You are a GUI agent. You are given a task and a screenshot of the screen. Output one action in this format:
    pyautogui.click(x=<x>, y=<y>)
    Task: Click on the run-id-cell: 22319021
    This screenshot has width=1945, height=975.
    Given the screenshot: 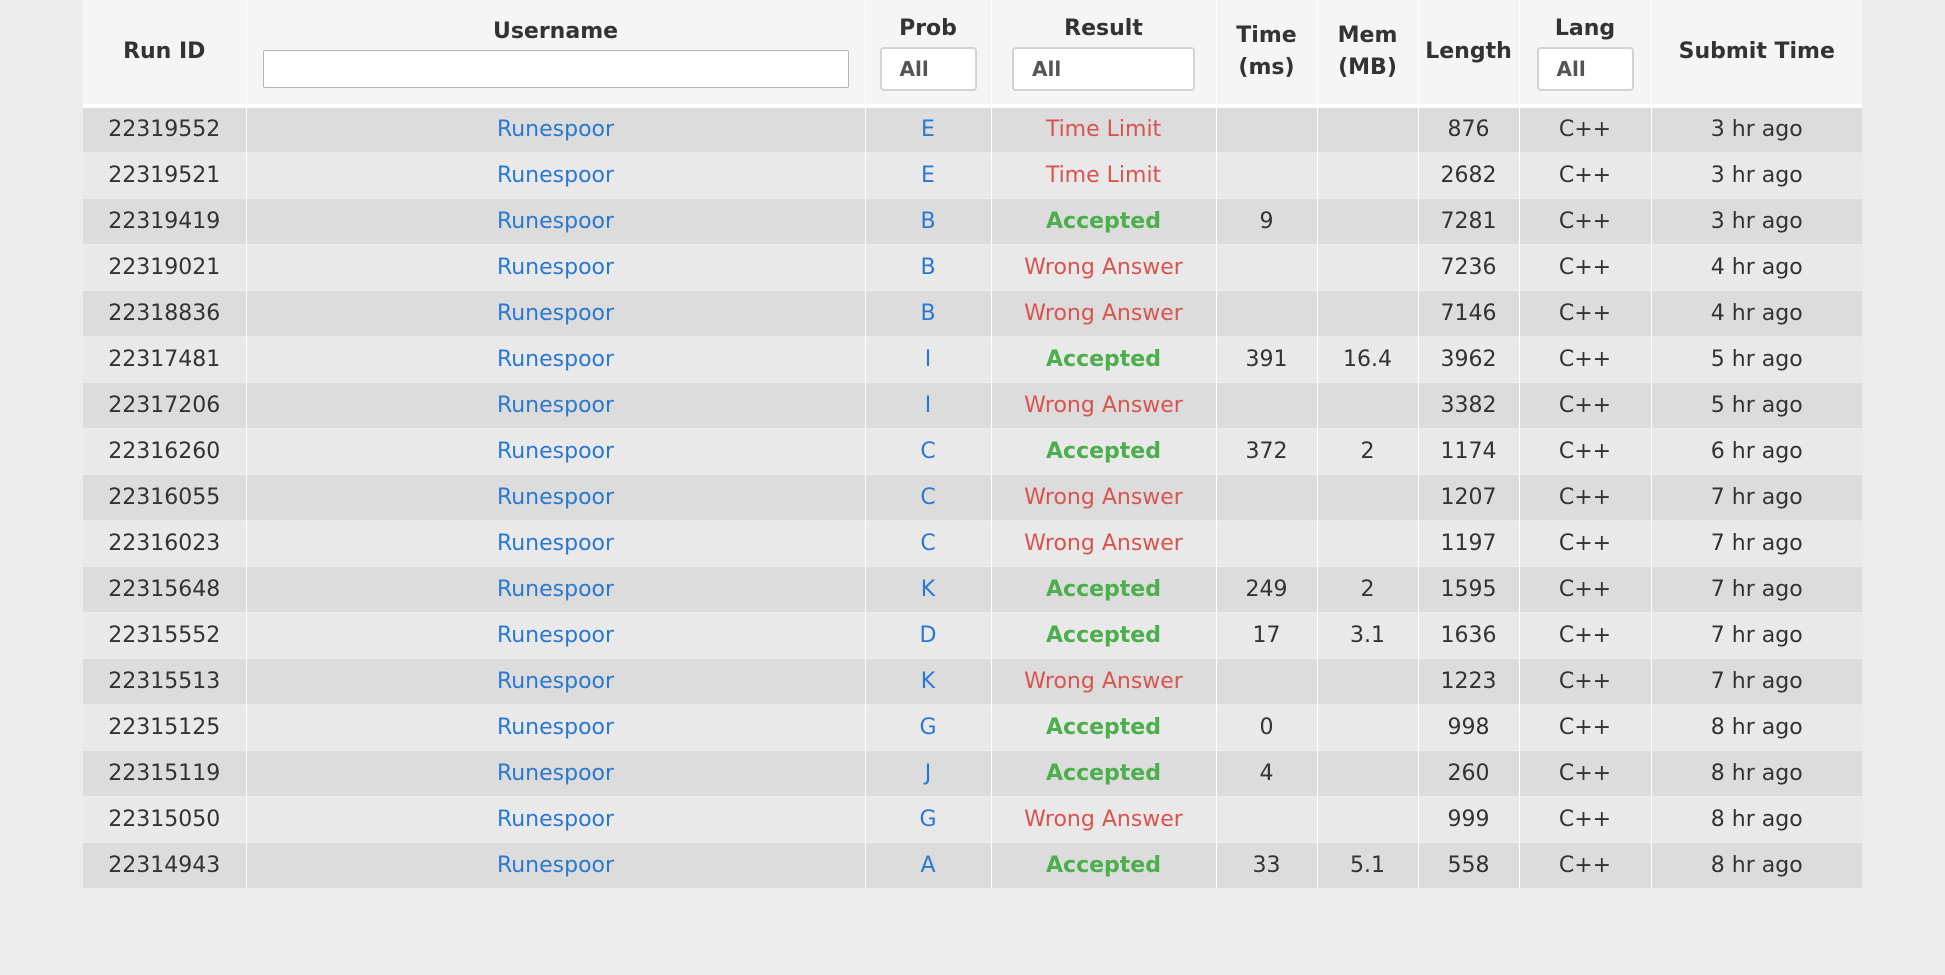 What is the action you would take?
    pyautogui.click(x=165, y=267)
    